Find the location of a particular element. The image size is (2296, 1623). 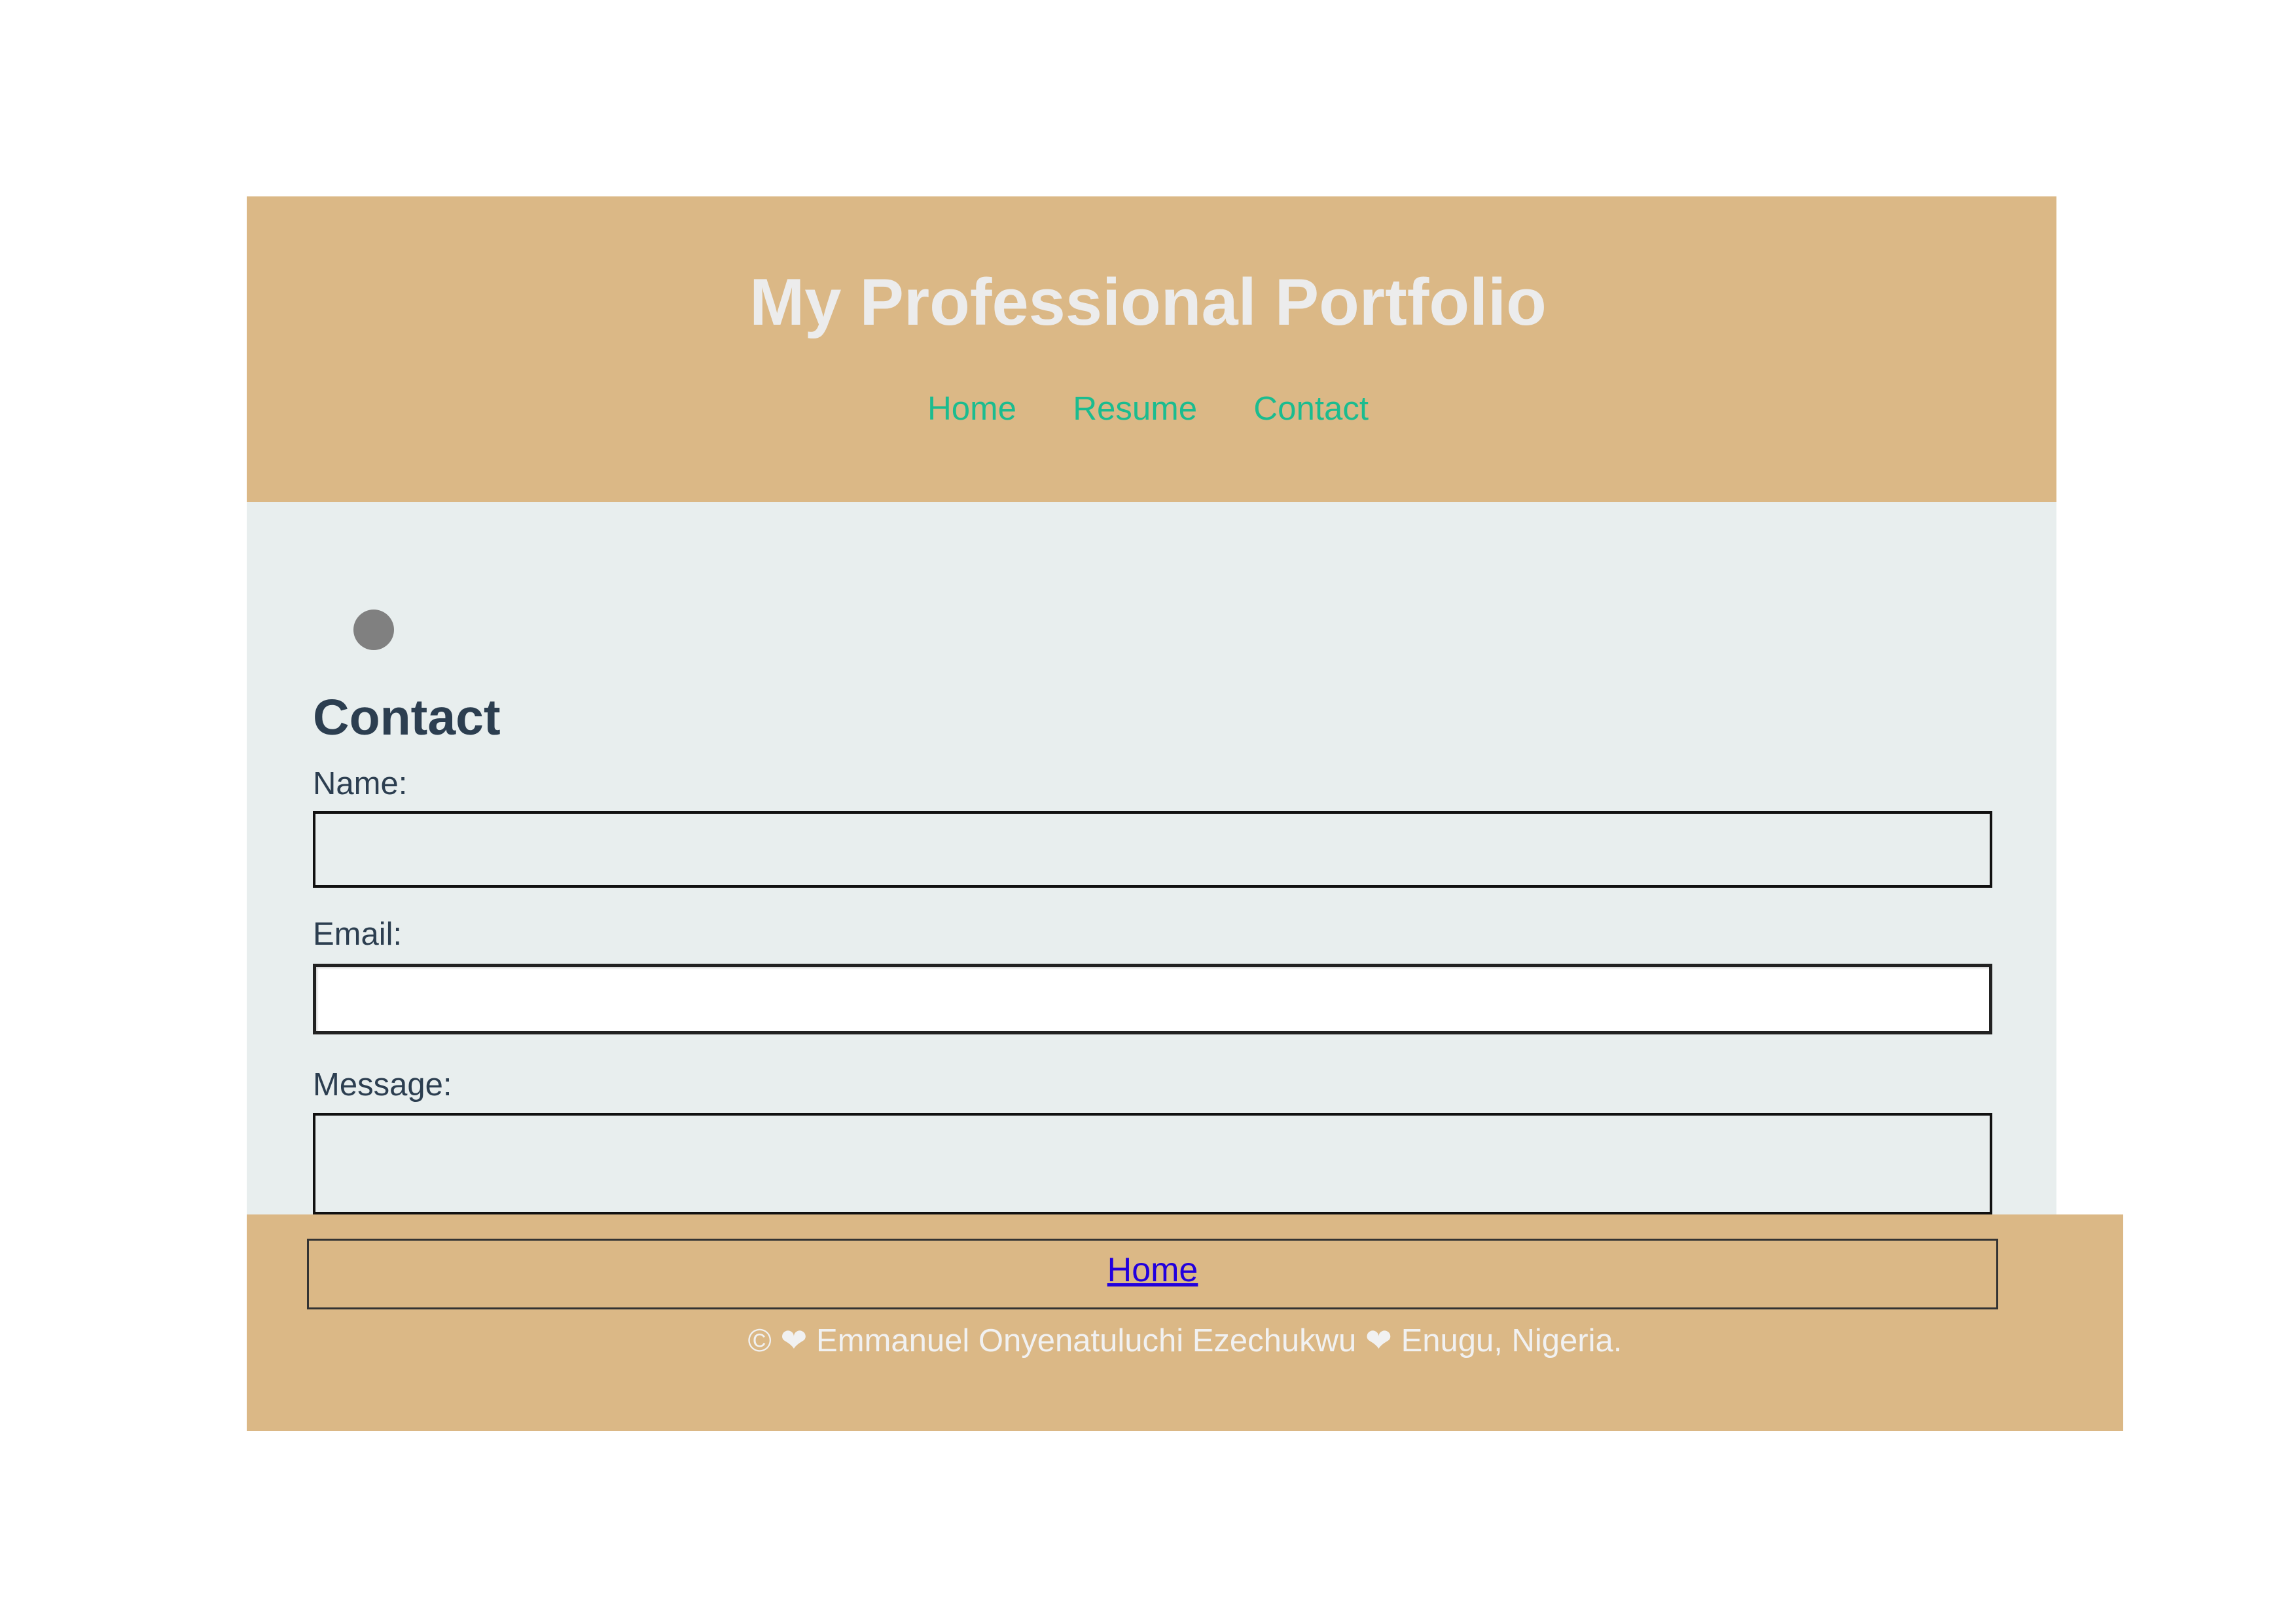

email-label: Email: is located at coordinates (358, 934).